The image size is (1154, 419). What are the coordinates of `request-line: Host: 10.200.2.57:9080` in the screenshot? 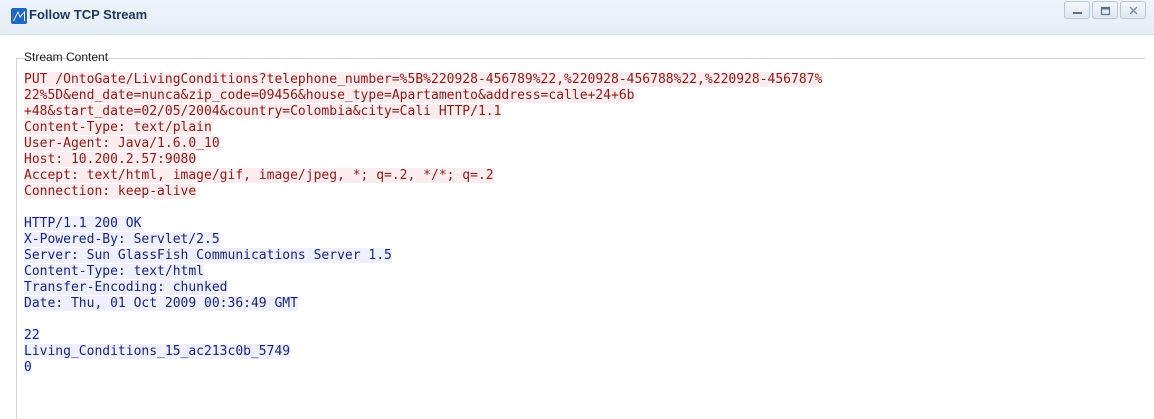 It's located at (586, 160).